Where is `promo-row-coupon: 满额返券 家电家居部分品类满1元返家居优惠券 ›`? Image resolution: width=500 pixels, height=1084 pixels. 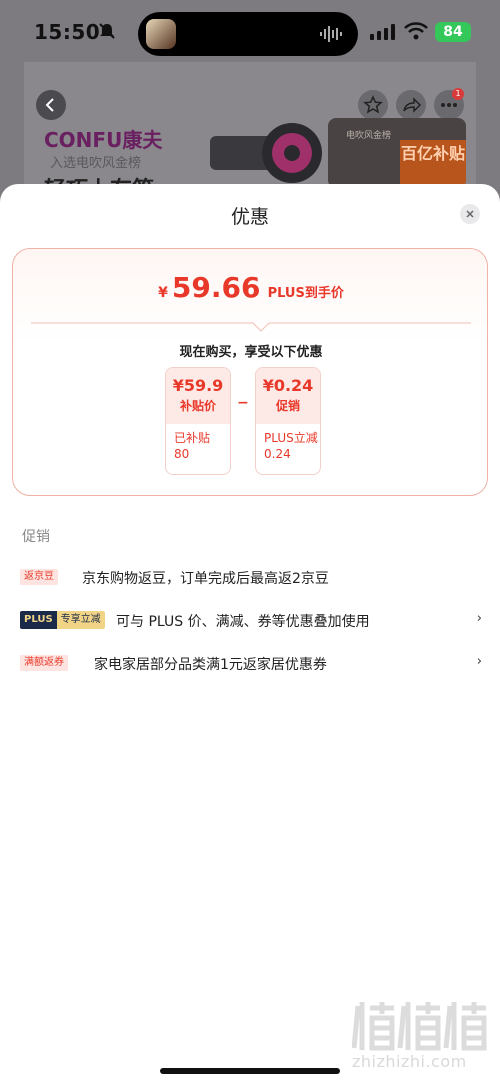
promo-row-coupon: 满额返券 家电家居部分品类满1元返家居优惠券 › is located at coordinates (251, 664).